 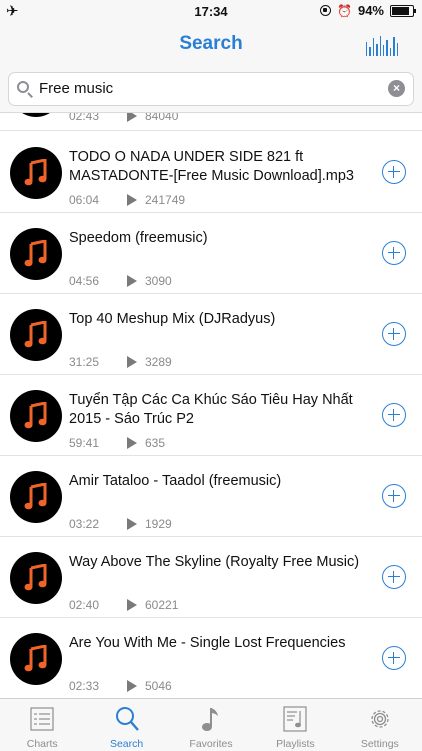 I want to click on navigation-bar: Search, so click(x=211, y=44).